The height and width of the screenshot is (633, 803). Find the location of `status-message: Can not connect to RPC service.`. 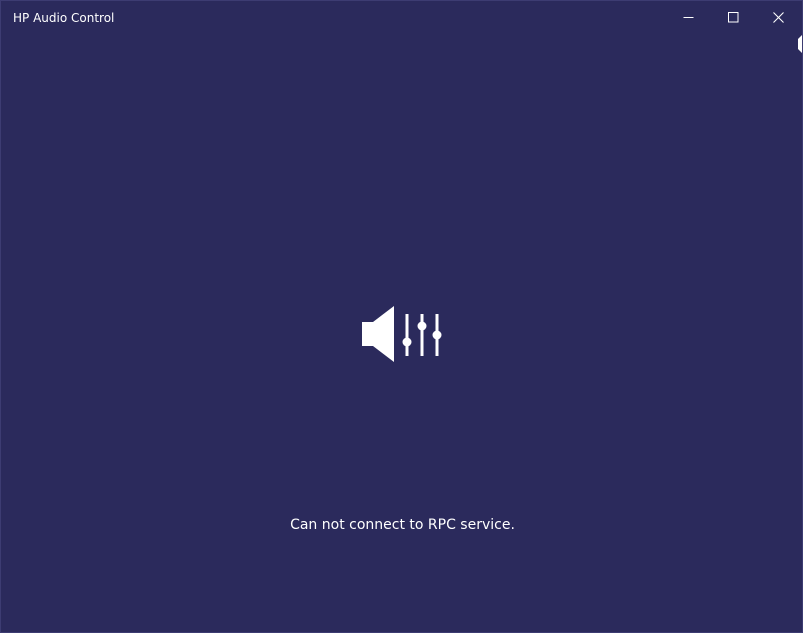

status-message: Can not connect to RPC service. is located at coordinates (402, 525).